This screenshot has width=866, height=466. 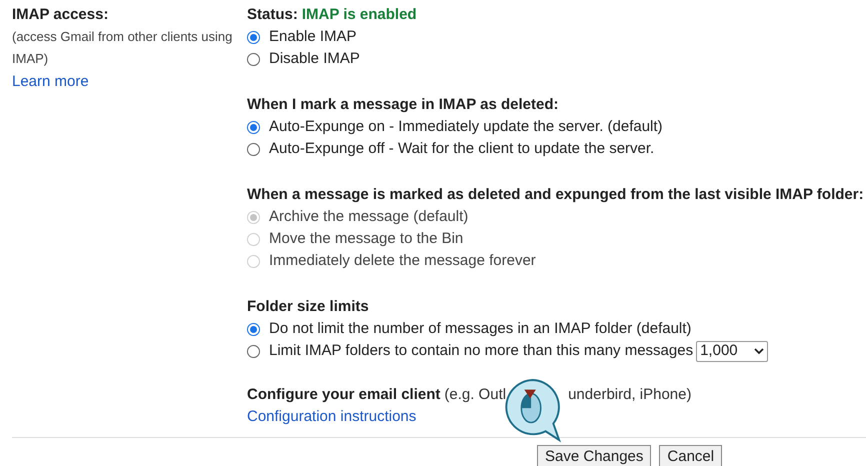 I want to click on status-label: Status:, so click(x=272, y=15).